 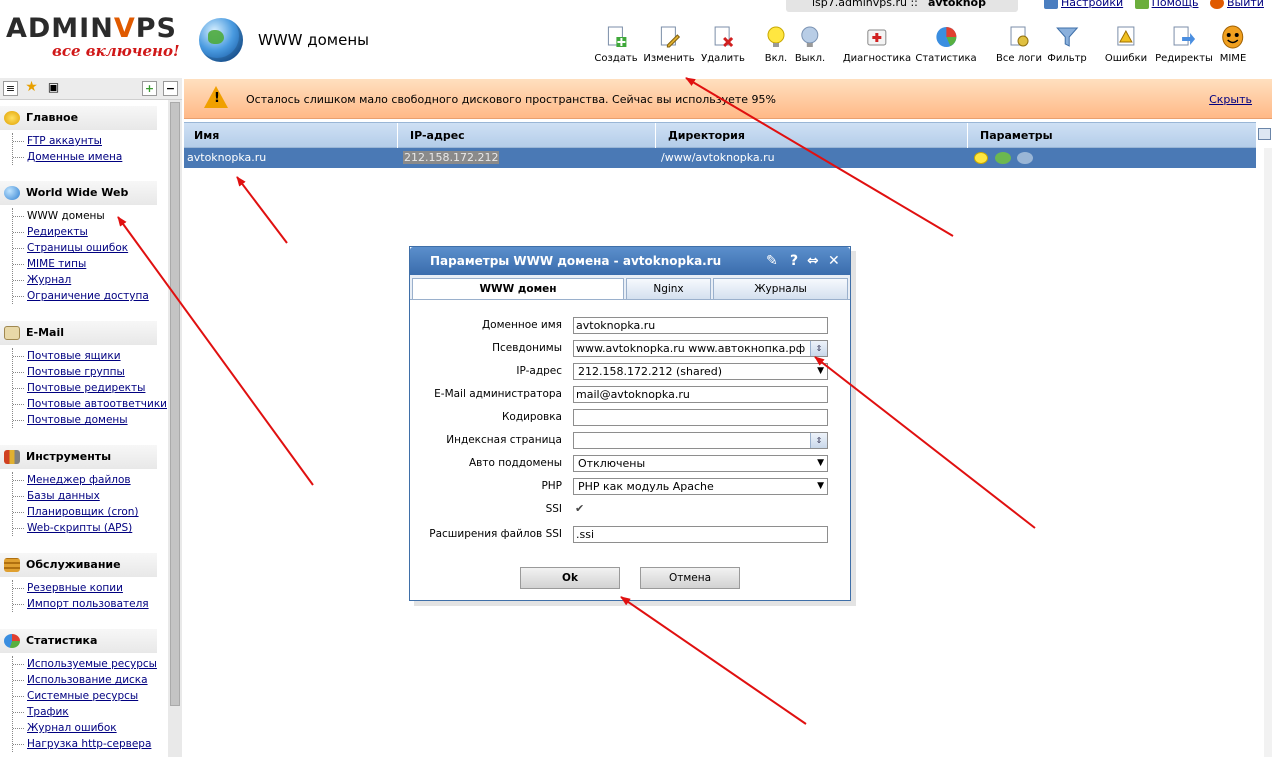 I want to click on encoding-input, so click(x=700, y=417).